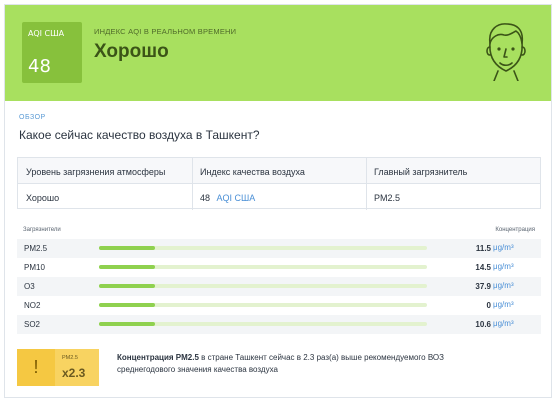  Describe the element at coordinates (483, 324) in the screenshot. I see `pollutant-value: 10.6` at that location.